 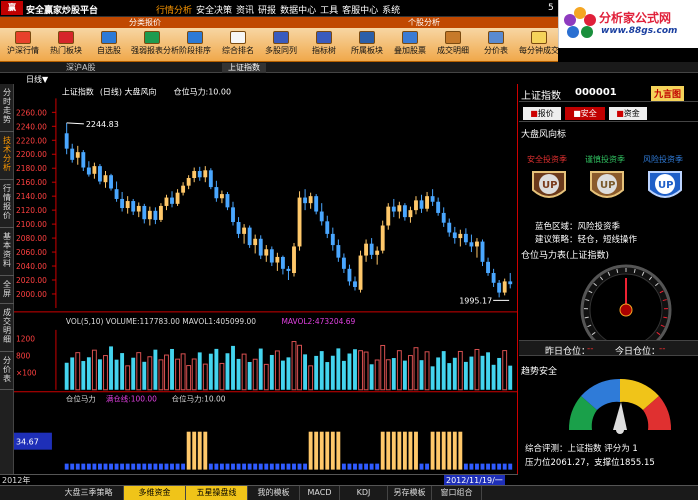 I want to click on quote-report-button: ■报价, so click(x=542, y=113).